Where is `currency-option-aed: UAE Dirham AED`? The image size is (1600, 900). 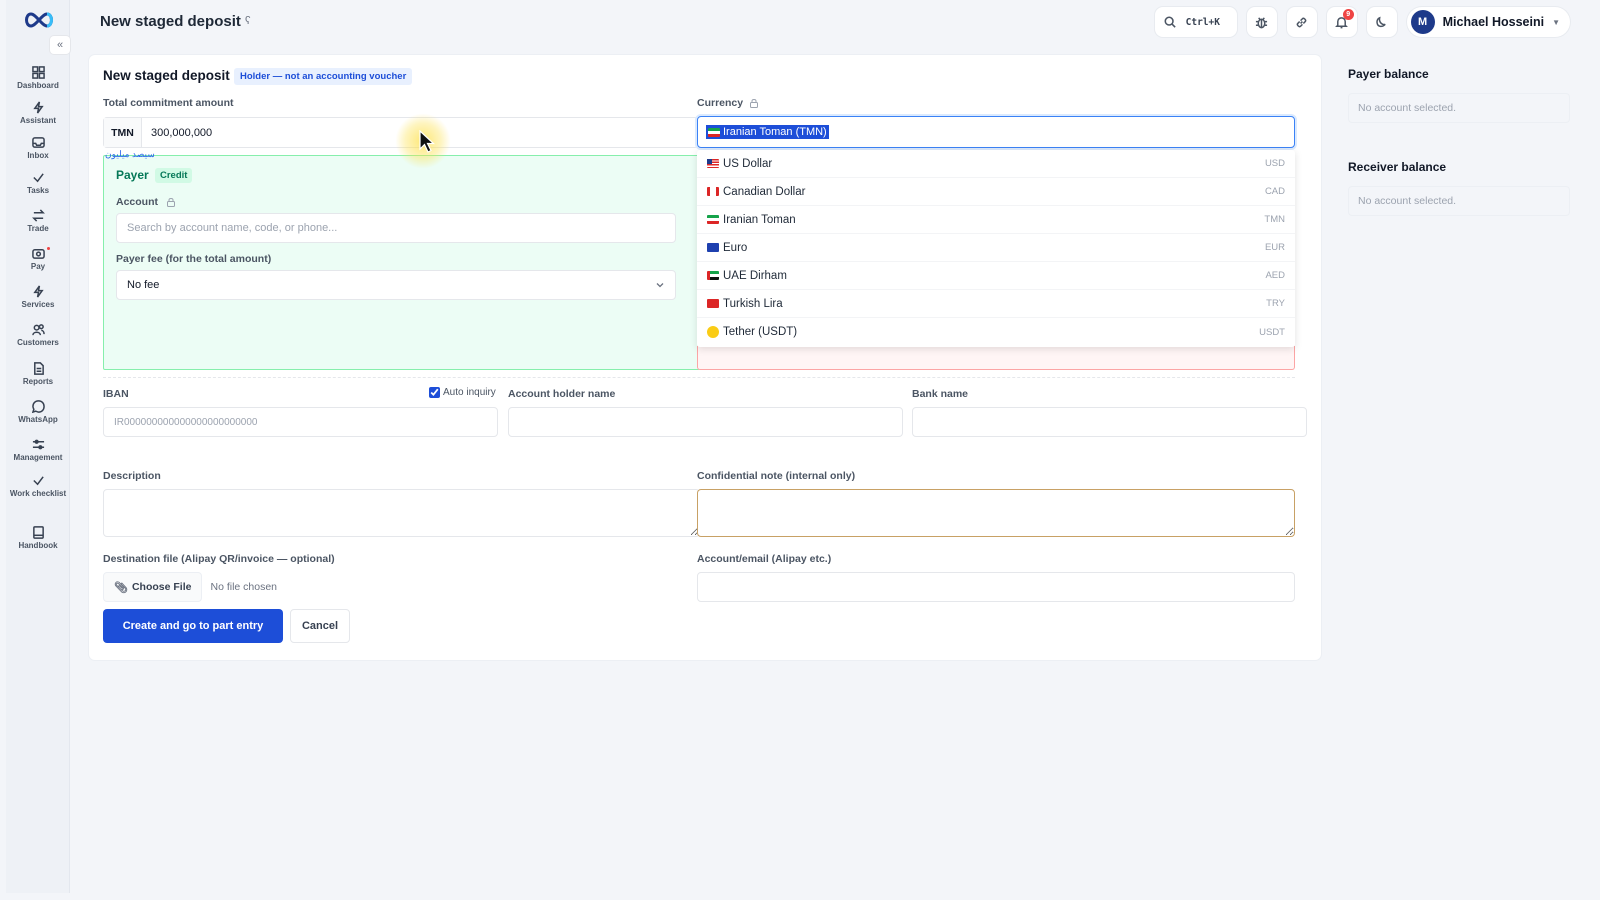
currency-option-aed: UAE Dirham AED is located at coordinates (996, 276).